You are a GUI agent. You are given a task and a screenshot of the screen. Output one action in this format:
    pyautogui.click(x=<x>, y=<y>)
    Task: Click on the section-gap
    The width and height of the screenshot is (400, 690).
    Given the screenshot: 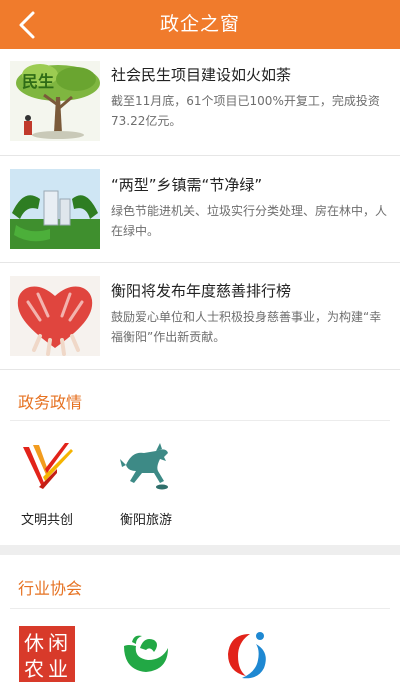 What is the action you would take?
    pyautogui.click(x=200, y=550)
    